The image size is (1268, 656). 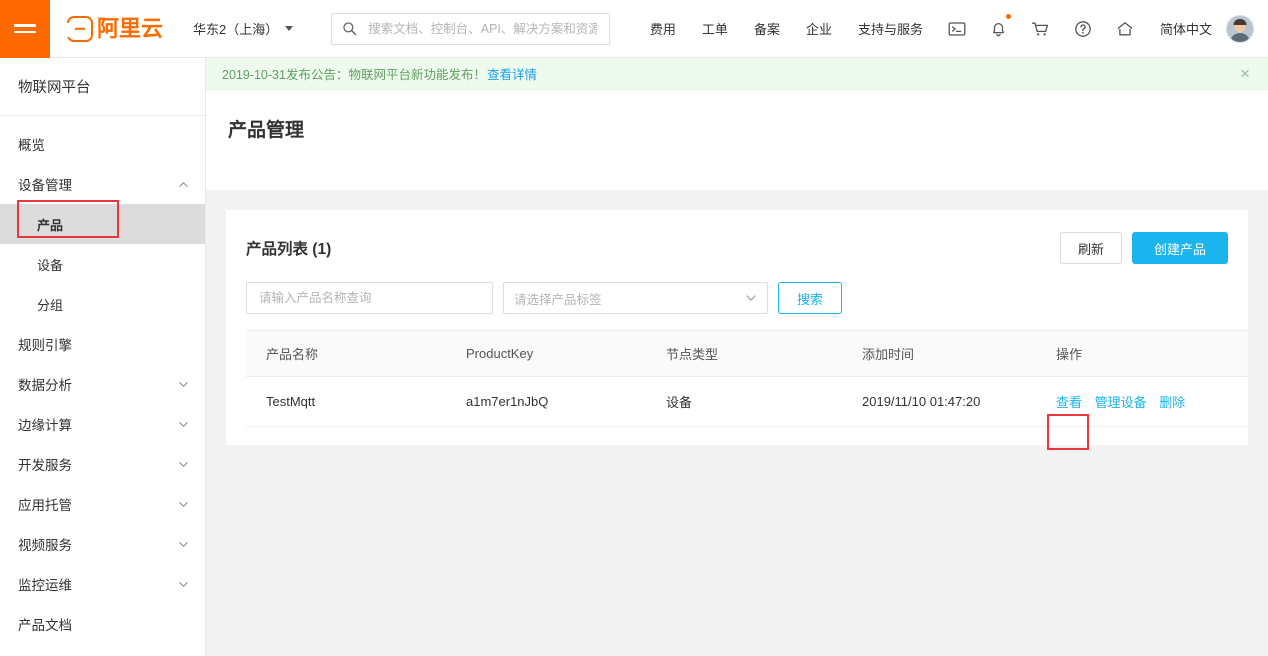 I want to click on view-link: 查看, so click(x=1069, y=402).